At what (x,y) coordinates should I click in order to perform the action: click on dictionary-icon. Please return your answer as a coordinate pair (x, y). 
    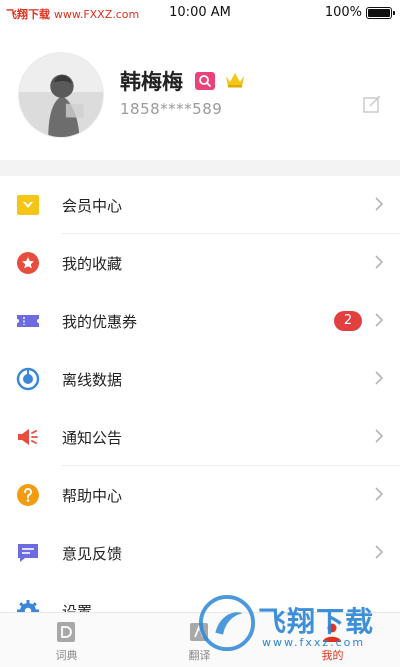
    Looking at the image, I should click on (66, 632).